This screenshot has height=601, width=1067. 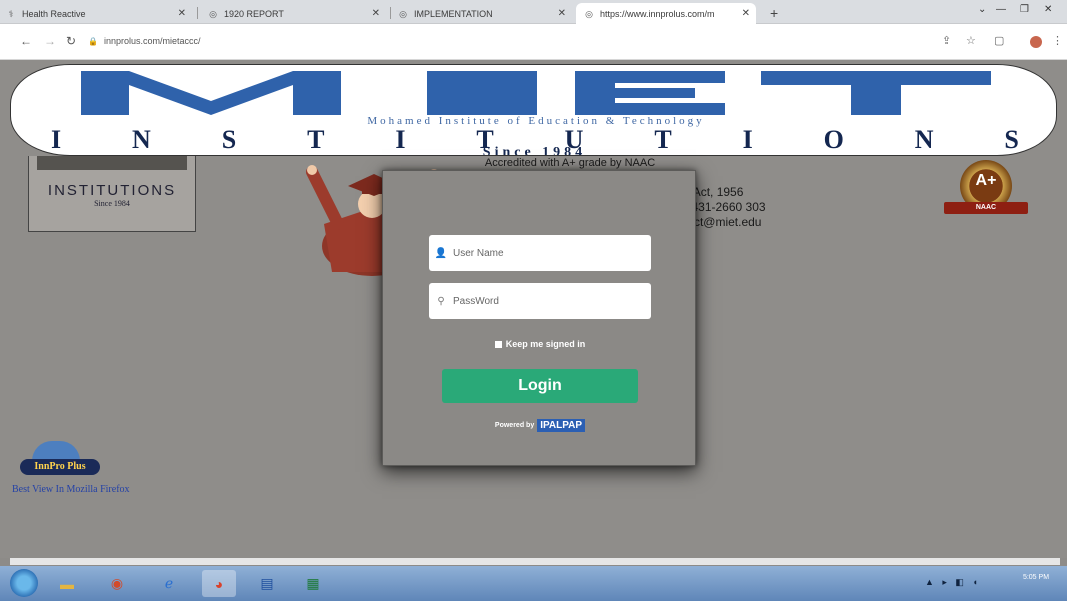 I want to click on back-icon: ←, so click(x=26, y=41).